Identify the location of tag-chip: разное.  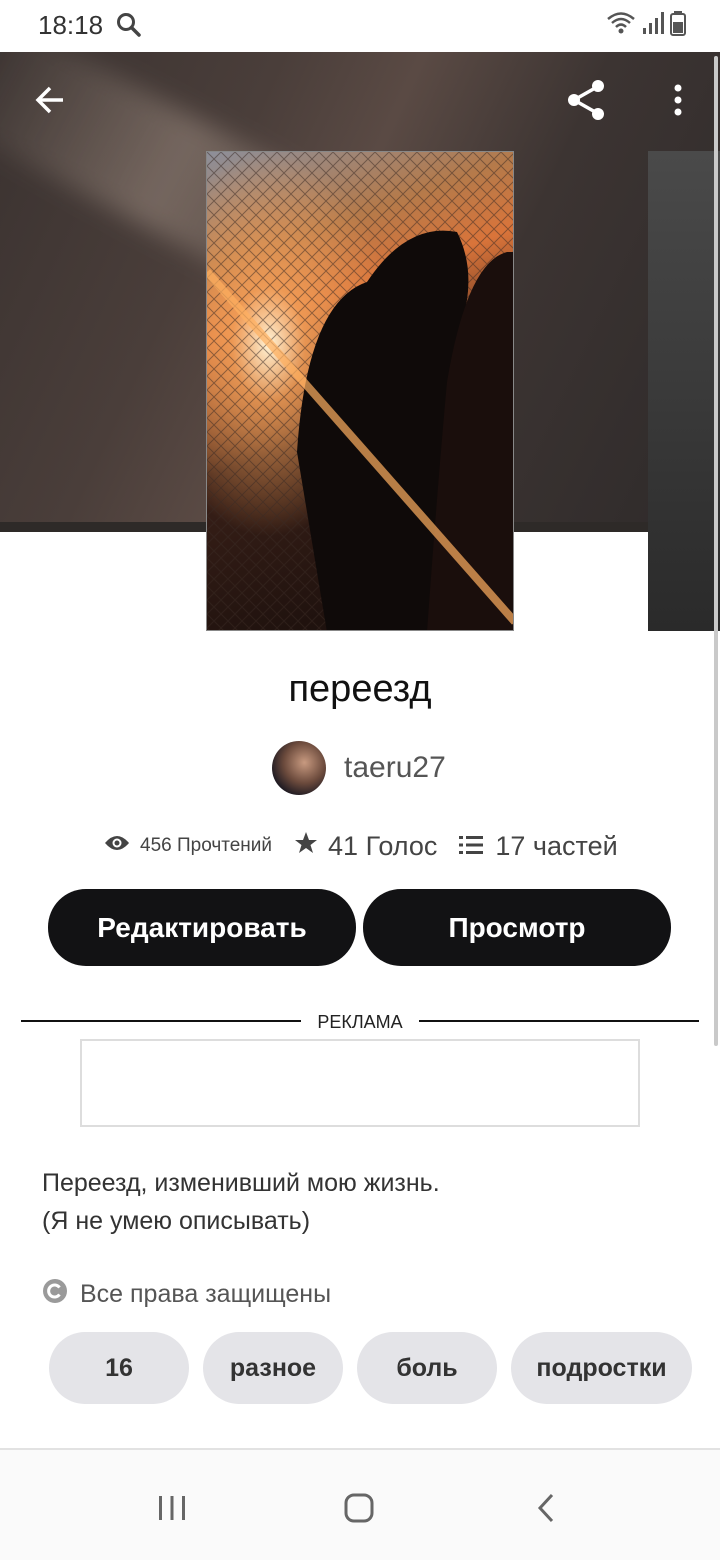
(273, 1368).